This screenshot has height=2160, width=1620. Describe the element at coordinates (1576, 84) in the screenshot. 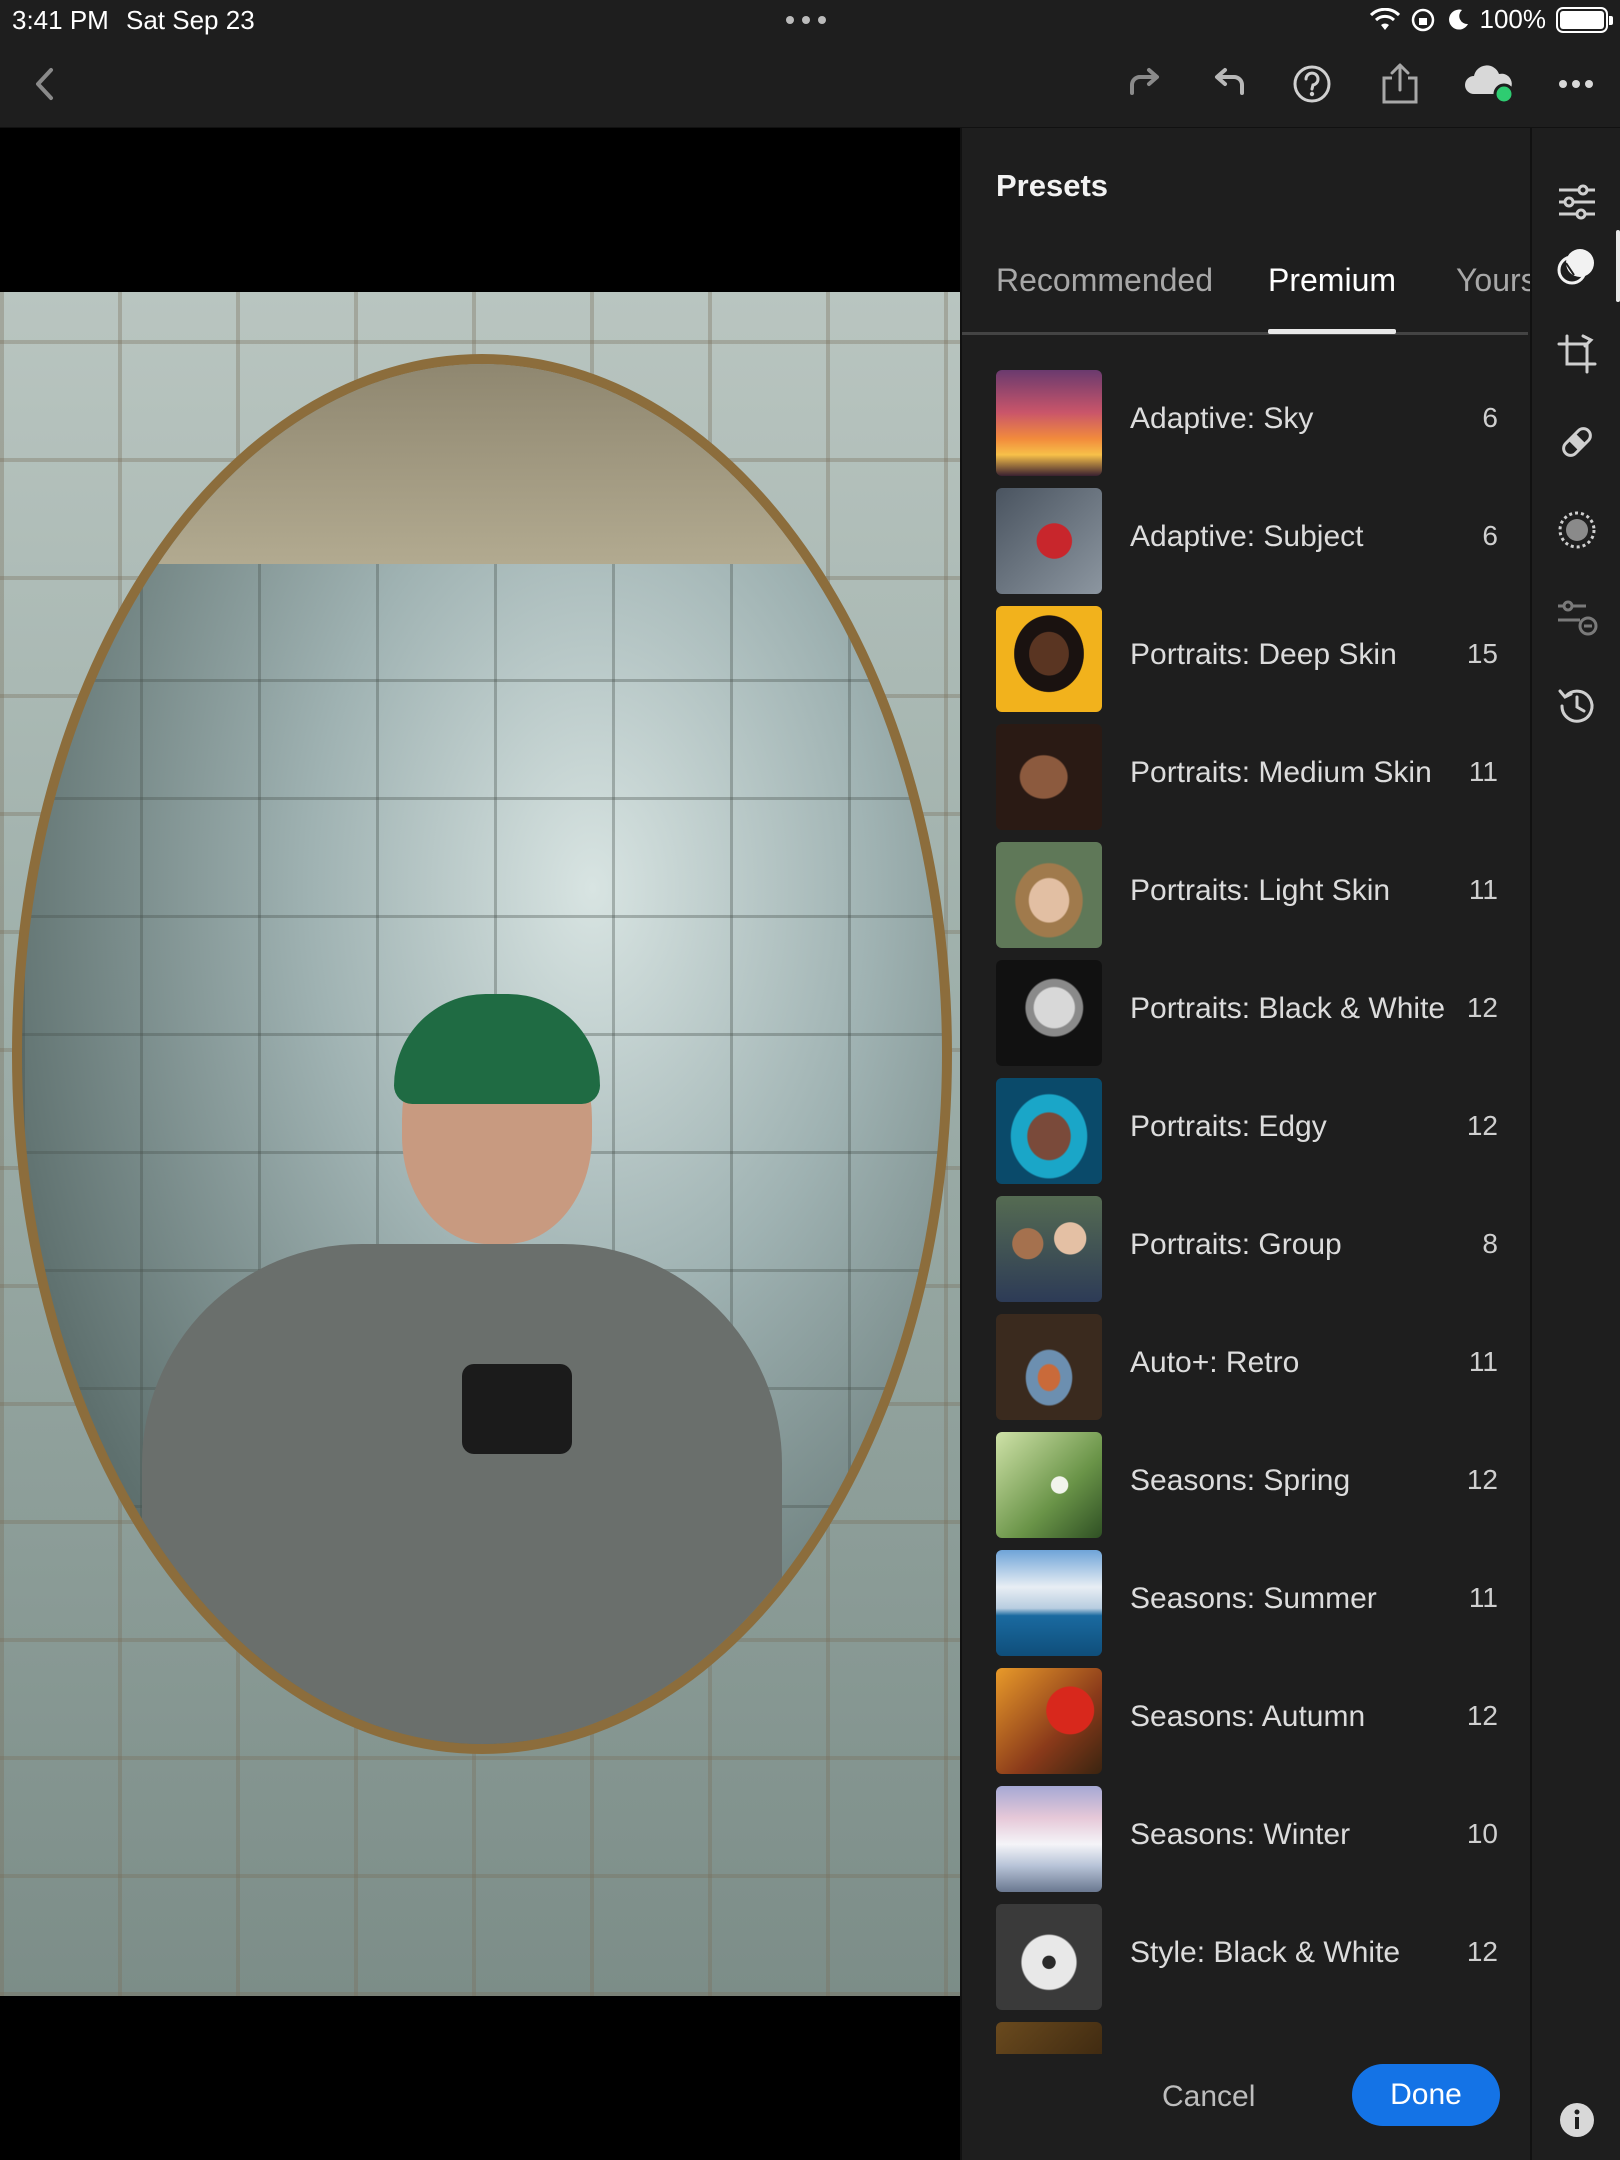

I see `more-icon` at that location.